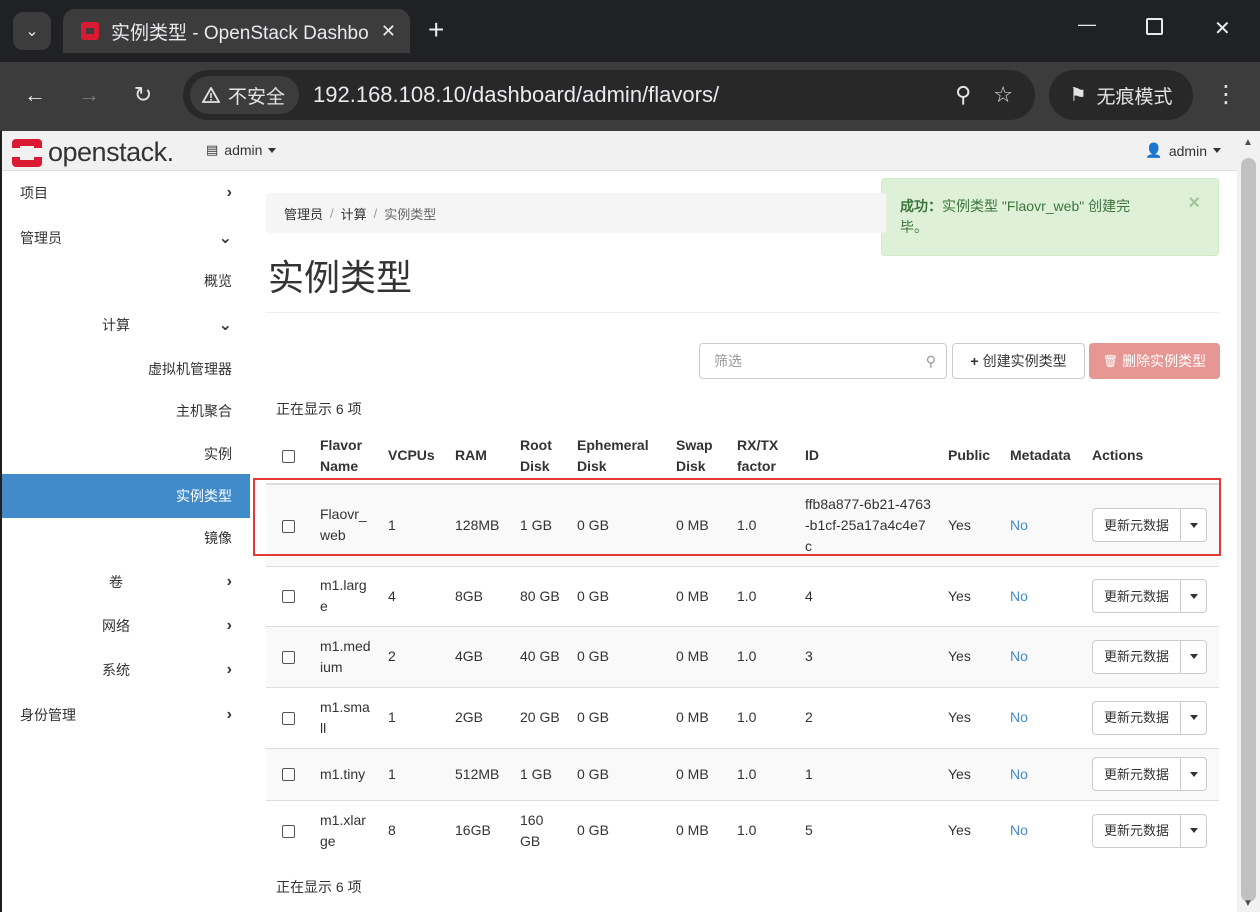  What do you see at coordinates (126, 538) in the screenshot?
I see `sidebar-item-images: 镜像` at bounding box center [126, 538].